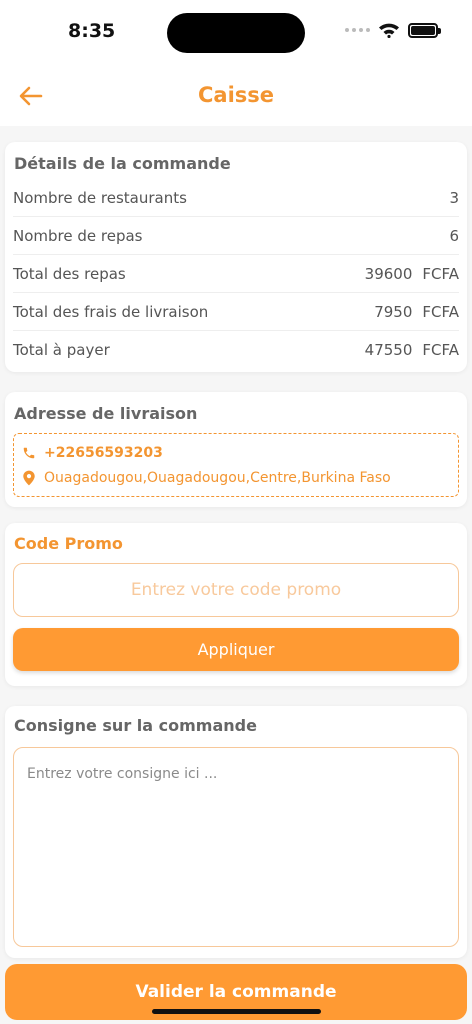 Image resolution: width=472 pixels, height=1024 pixels. I want to click on detail-row: Total à payer 47550 FCFA, so click(236, 350).